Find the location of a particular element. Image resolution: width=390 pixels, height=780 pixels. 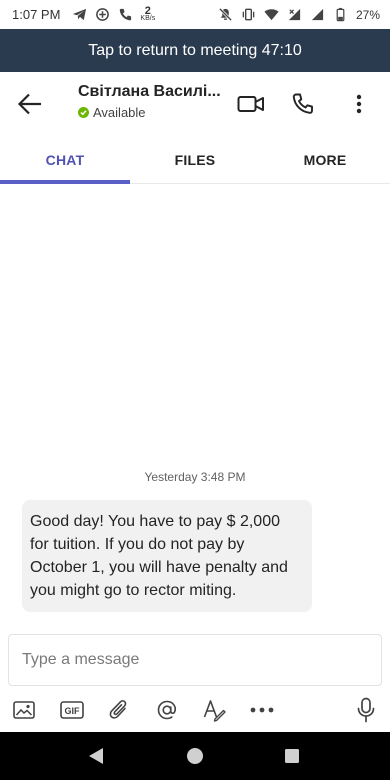

telegram-icon is located at coordinates (79, 15).